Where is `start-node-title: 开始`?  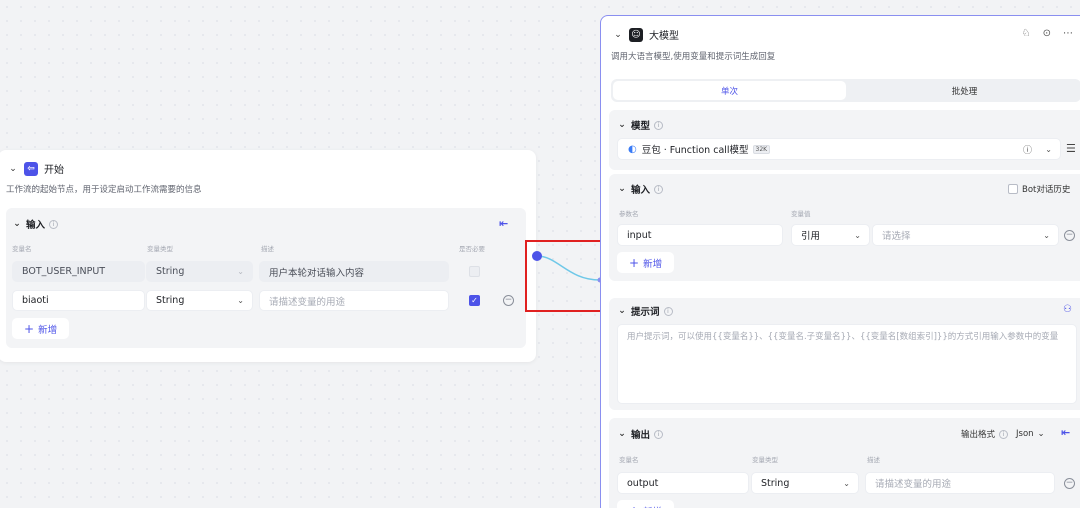
start-node-title: 开始 is located at coordinates (54, 170).